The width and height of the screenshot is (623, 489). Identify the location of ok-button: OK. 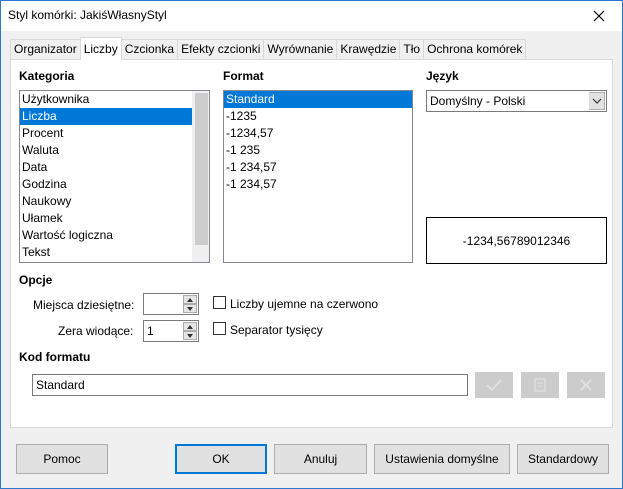
(221, 459).